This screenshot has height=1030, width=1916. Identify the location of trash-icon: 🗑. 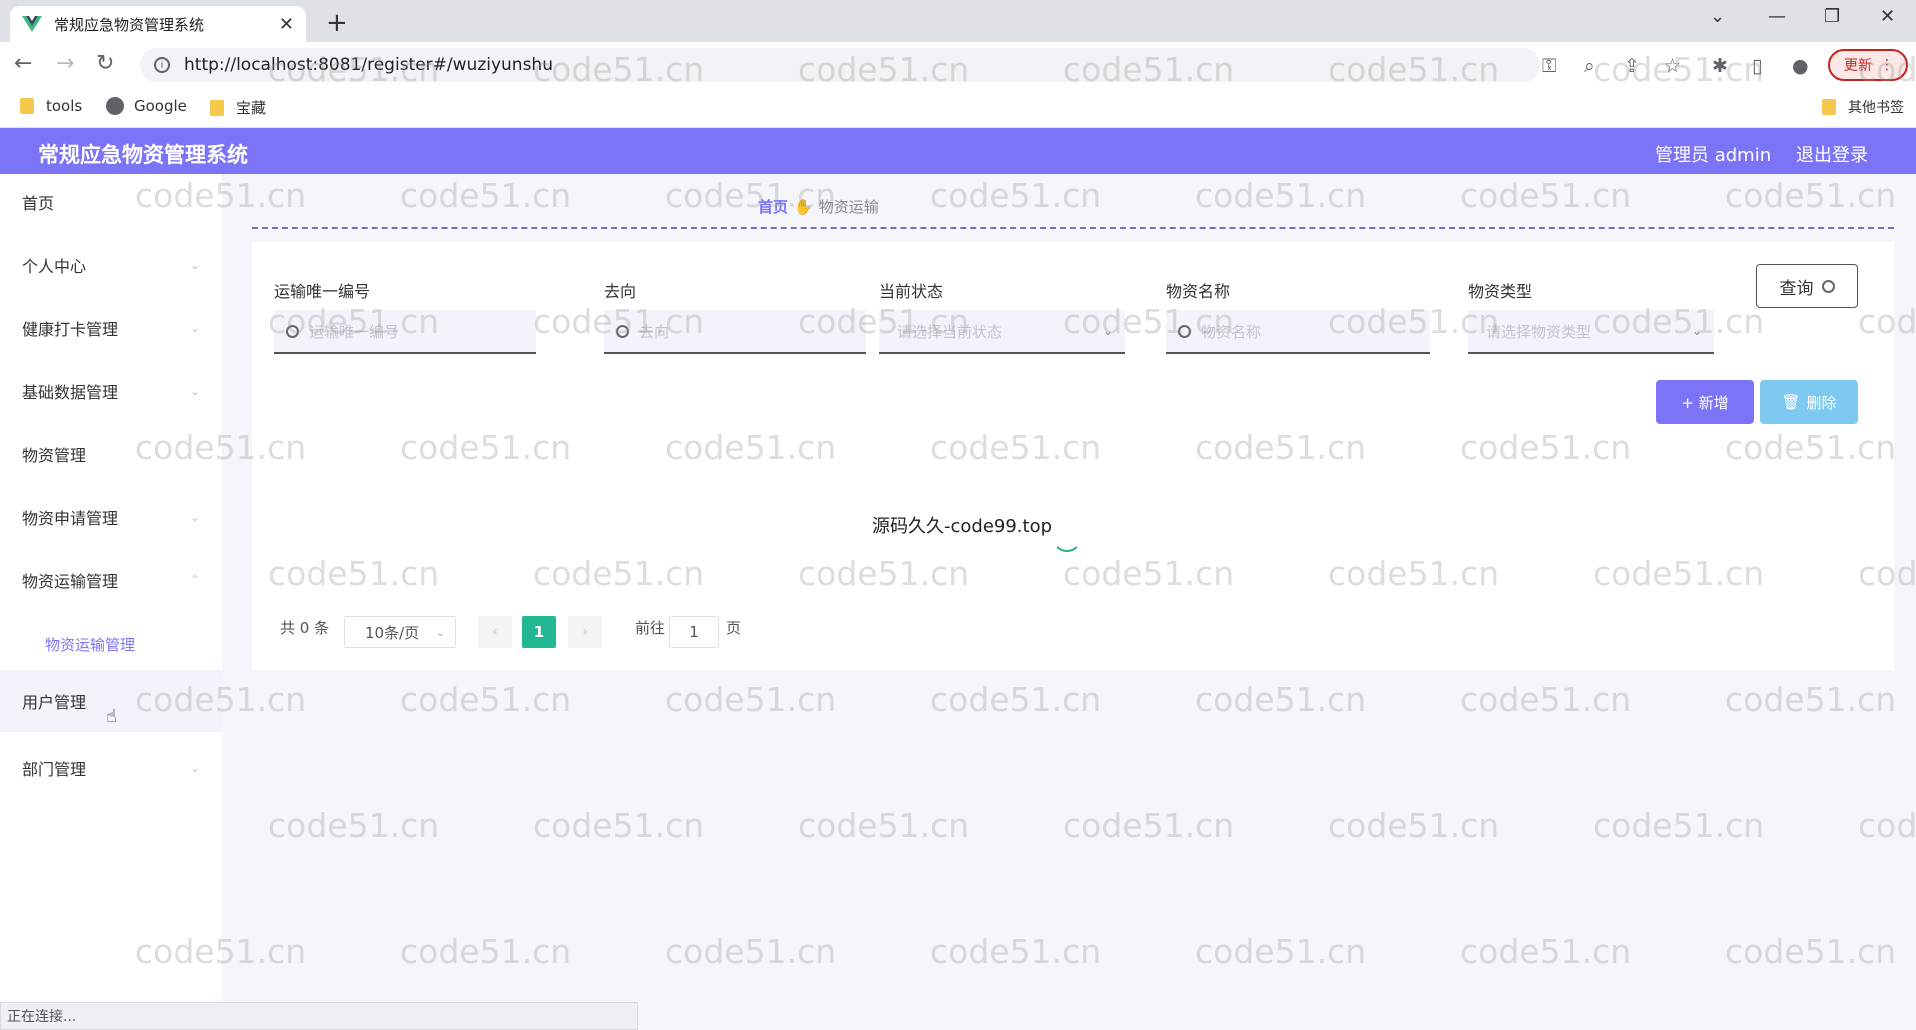
(1791, 402).